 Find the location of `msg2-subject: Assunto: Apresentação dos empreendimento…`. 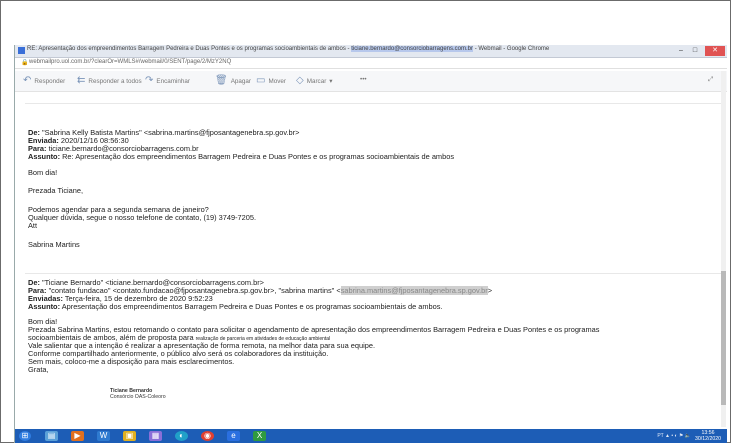

msg2-subject: Assunto: Apresentação dos empreendimento… is located at coordinates (235, 306).